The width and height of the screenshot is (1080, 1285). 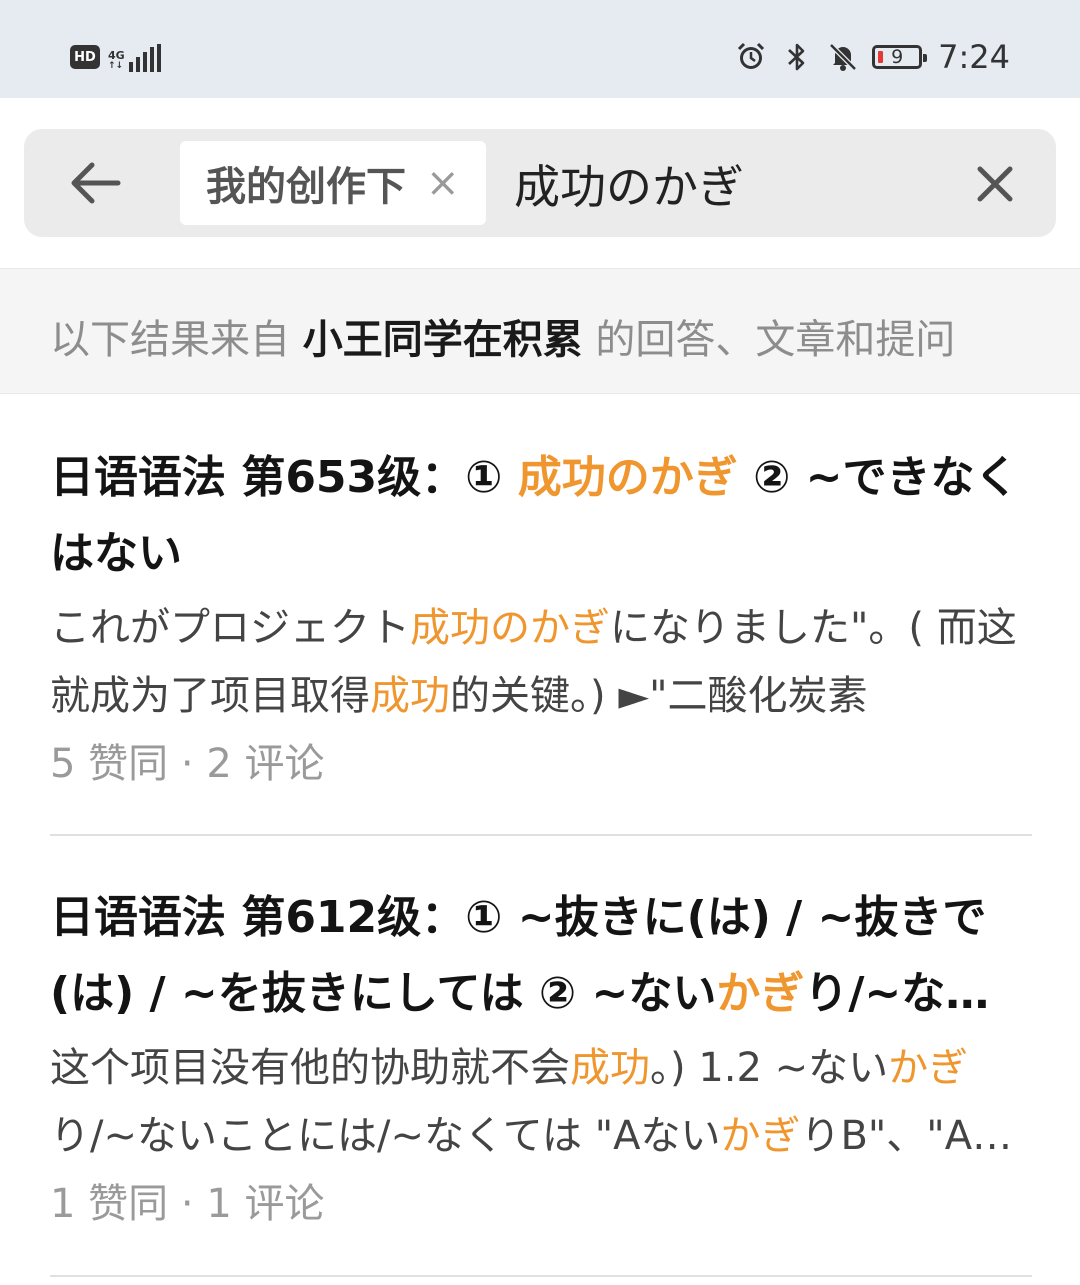 I want to click on bluetooth-icon, so click(x=797, y=57).